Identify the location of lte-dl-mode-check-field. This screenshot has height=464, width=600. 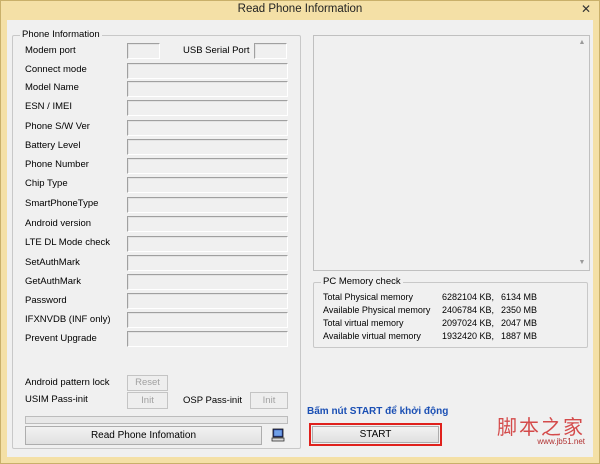
(207, 244).